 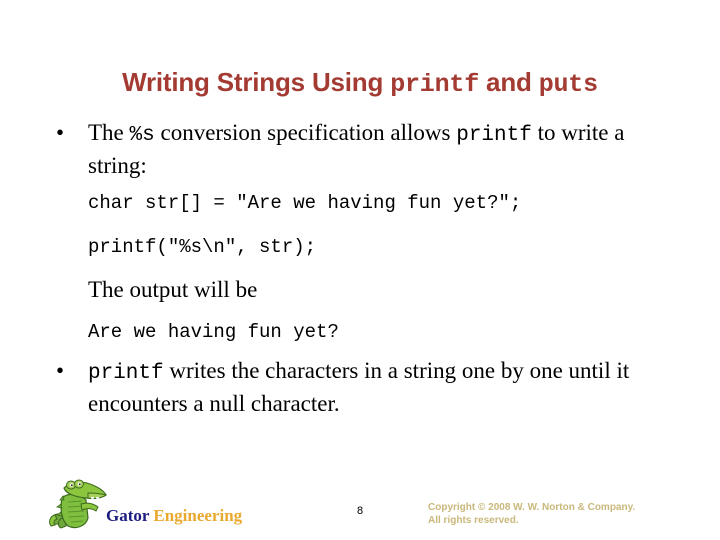 What do you see at coordinates (473, 520) in the screenshot?
I see `copyright-line-2: All rights reserved.` at bounding box center [473, 520].